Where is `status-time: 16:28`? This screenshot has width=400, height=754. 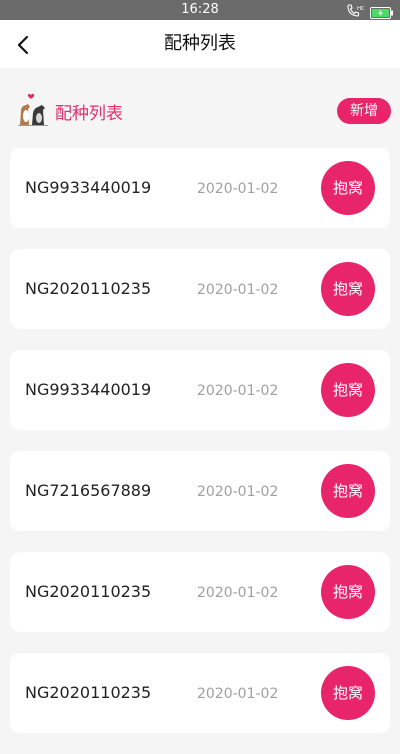 status-time: 16:28 is located at coordinates (200, 9).